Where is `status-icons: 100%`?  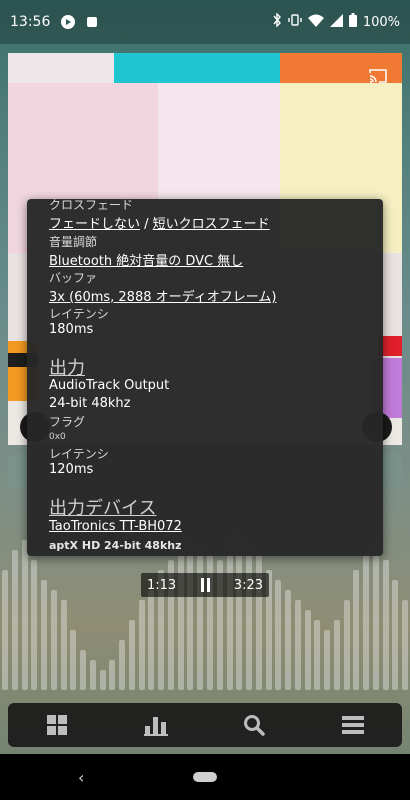 status-icons: 100% is located at coordinates (336, 21).